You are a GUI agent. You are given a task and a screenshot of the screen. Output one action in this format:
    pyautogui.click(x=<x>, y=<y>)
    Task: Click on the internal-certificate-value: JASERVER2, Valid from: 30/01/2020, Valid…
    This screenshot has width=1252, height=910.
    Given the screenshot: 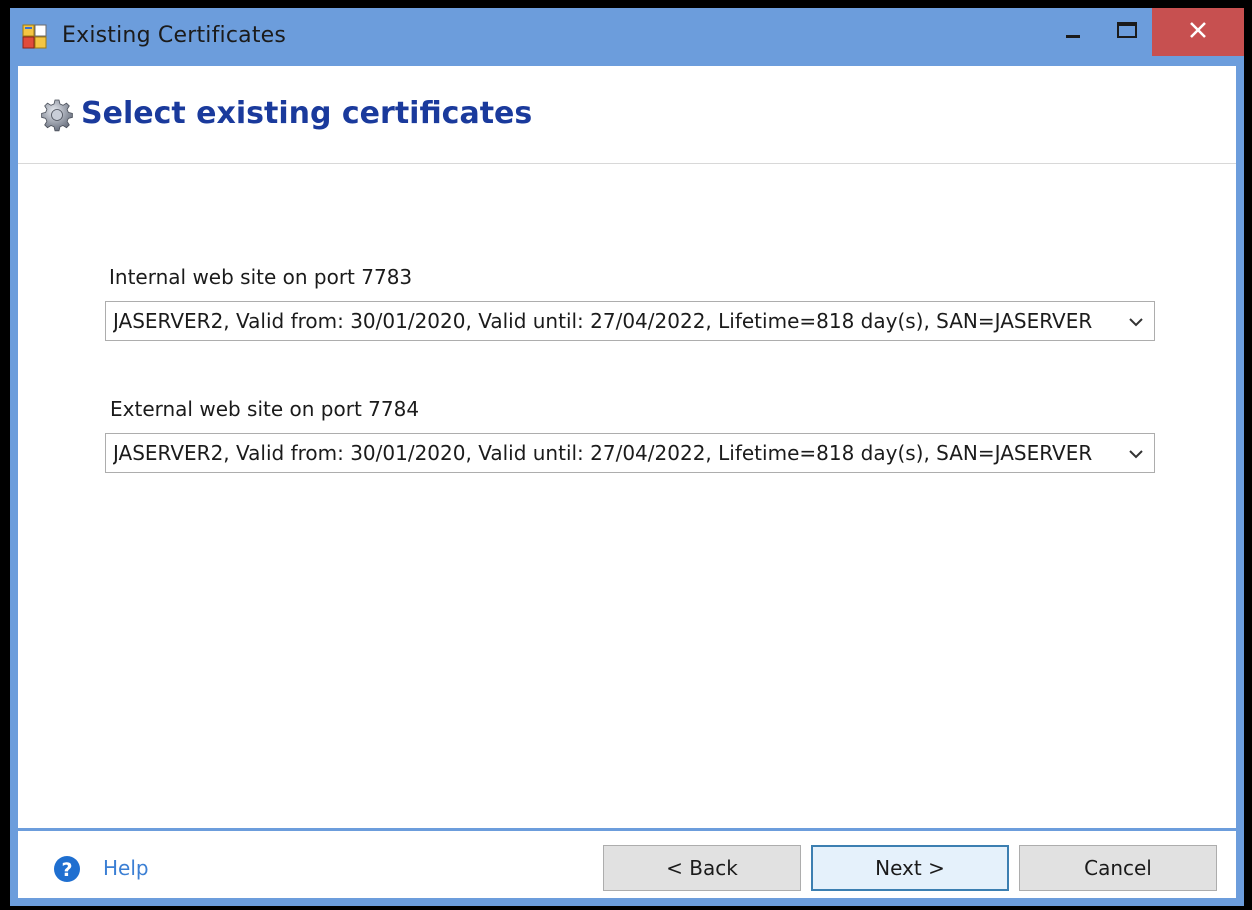 What is the action you would take?
    pyautogui.click(x=603, y=321)
    